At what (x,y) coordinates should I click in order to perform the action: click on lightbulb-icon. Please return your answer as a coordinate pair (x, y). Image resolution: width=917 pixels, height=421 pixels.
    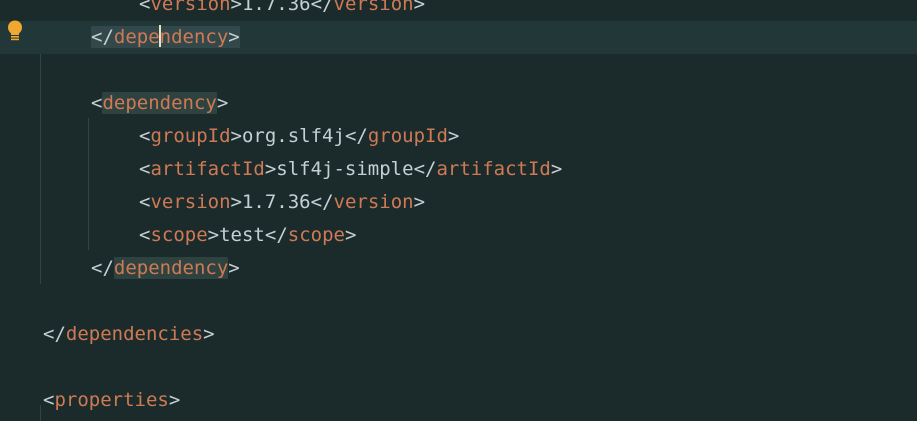
    Looking at the image, I should click on (15, 31).